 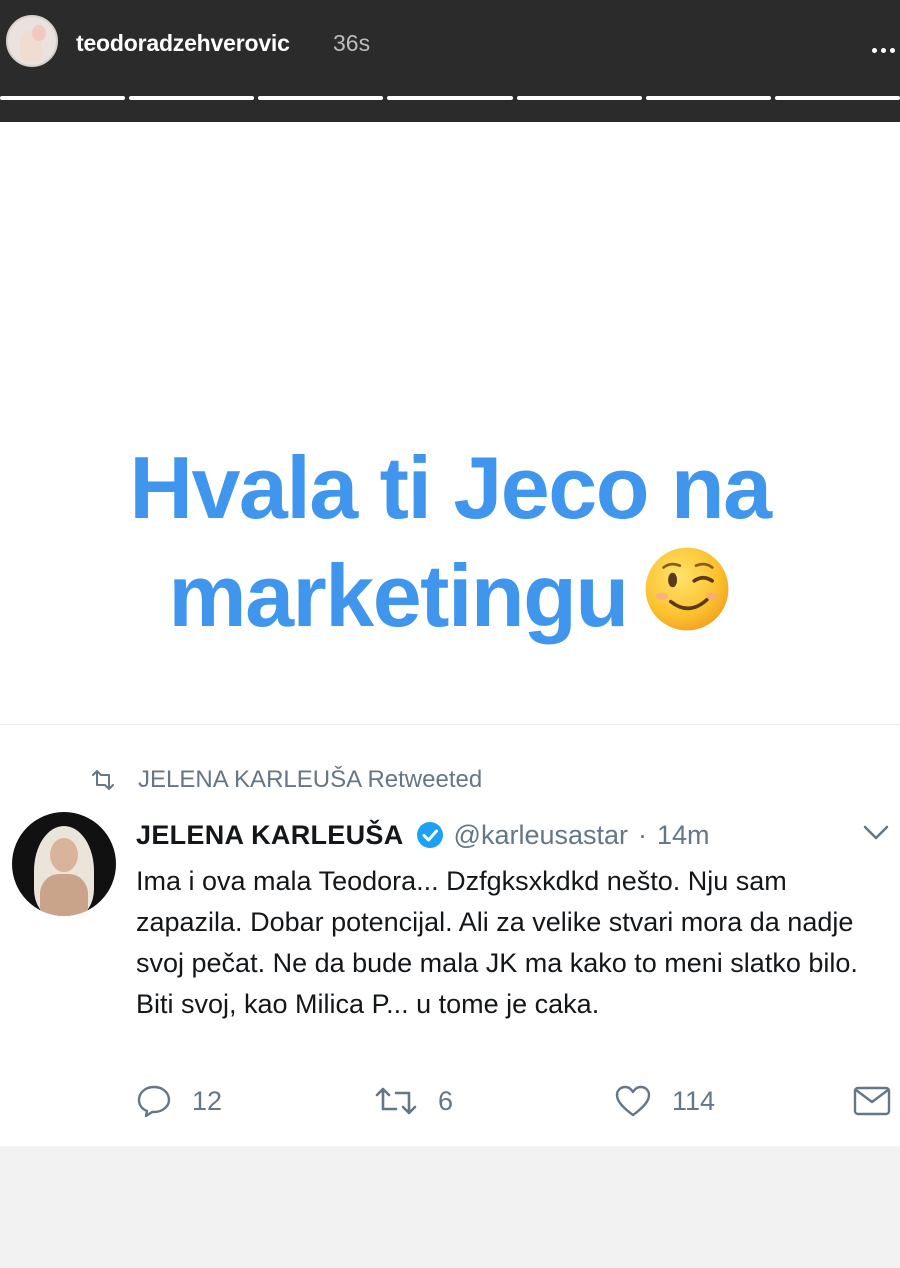 I want to click on retweet-count: 6, so click(x=446, y=1100).